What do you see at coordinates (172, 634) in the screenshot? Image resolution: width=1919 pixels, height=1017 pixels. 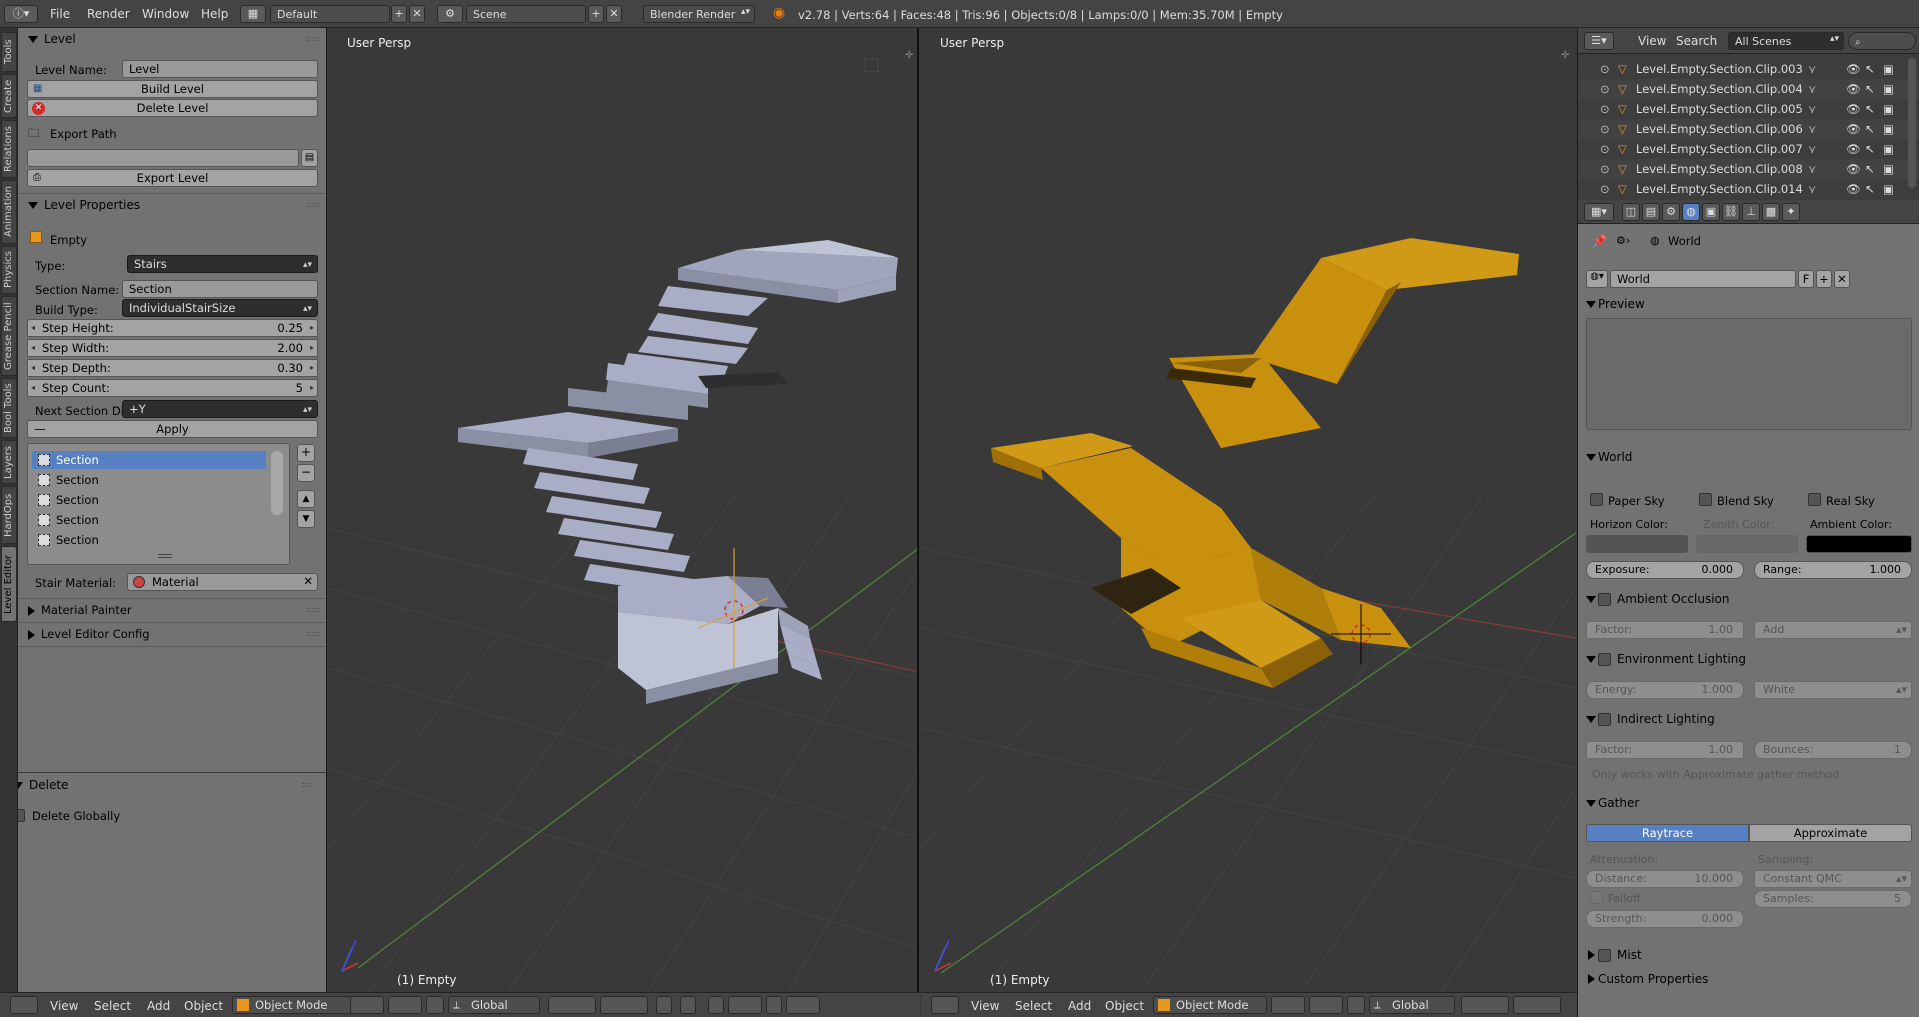 I see `level-editor-config-header: Level Editor Config` at bounding box center [172, 634].